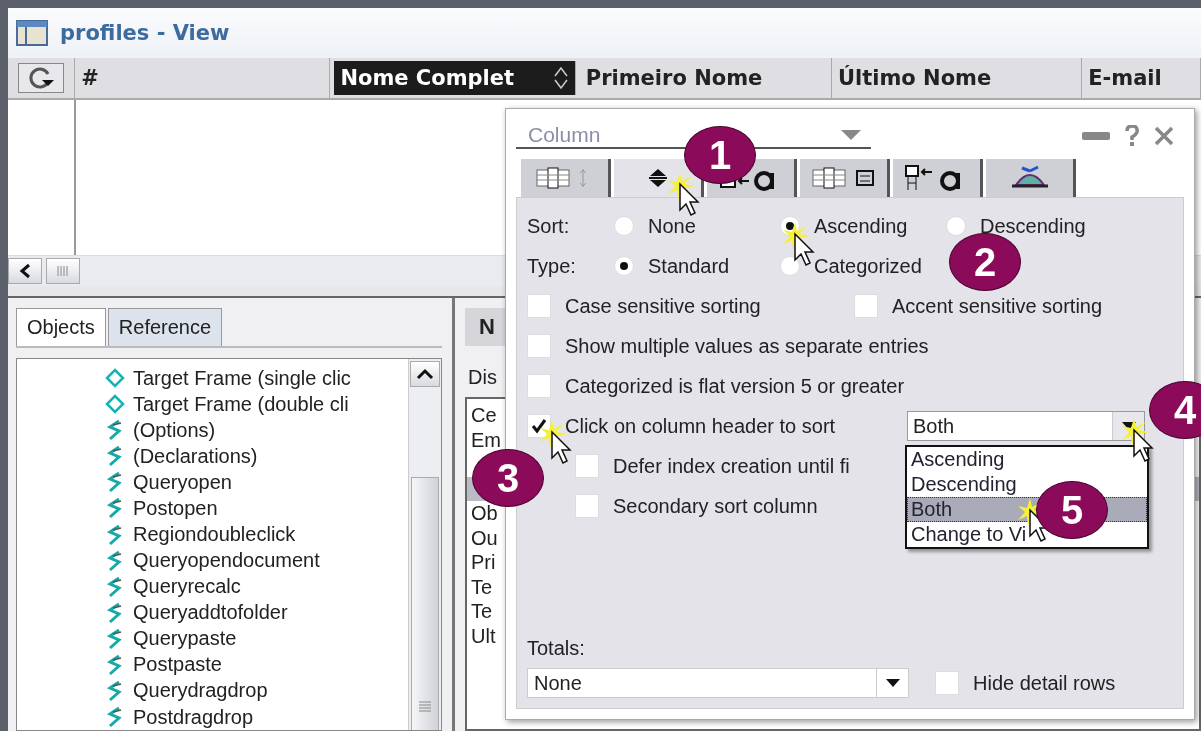  What do you see at coordinates (689, 266) in the screenshot?
I see `radio-label: Standard` at bounding box center [689, 266].